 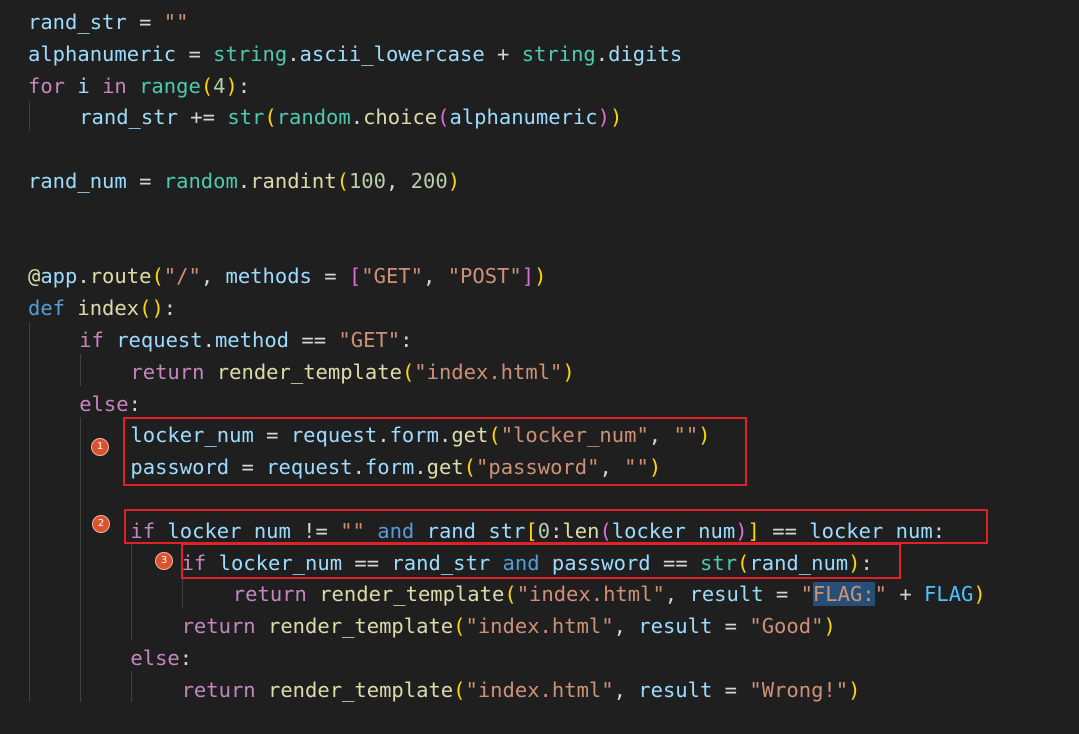 What do you see at coordinates (400, 117) in the screenshot?
I see `code-token: choice` at bounding box center [400, 117].